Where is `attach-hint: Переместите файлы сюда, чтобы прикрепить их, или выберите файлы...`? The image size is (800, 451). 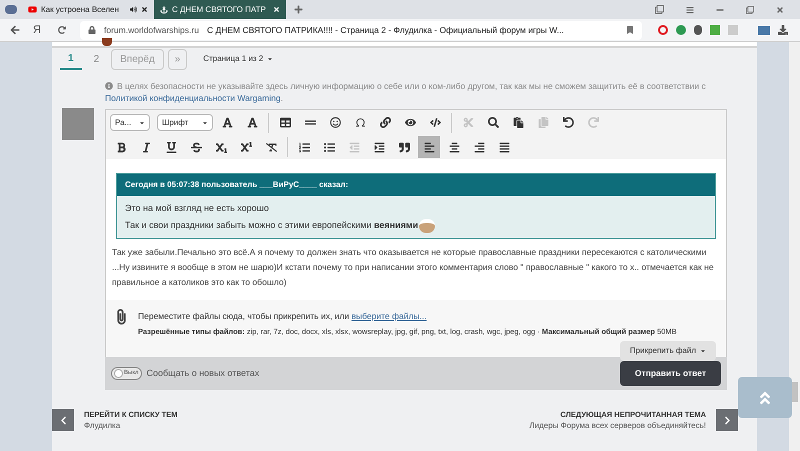 attach-hint: Переместите файлы сюда, чтобы прикрепить их, или выберите файлы... is located at coordinates (283, 316).